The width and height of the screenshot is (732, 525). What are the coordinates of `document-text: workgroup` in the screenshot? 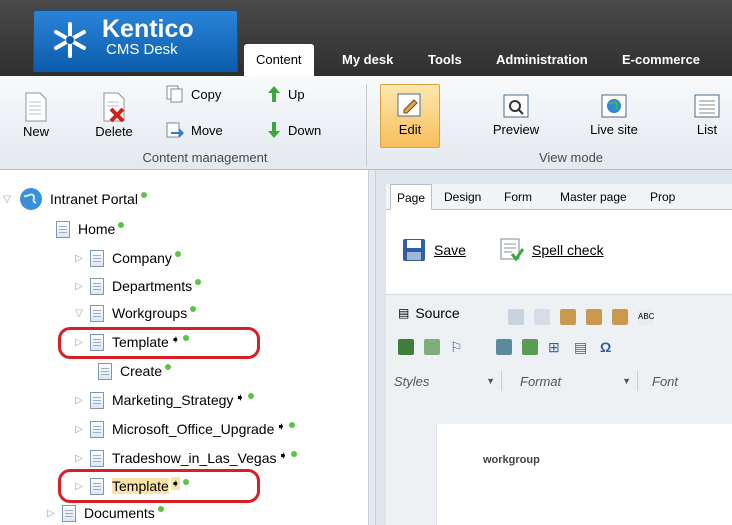 It's located at (511, 460).